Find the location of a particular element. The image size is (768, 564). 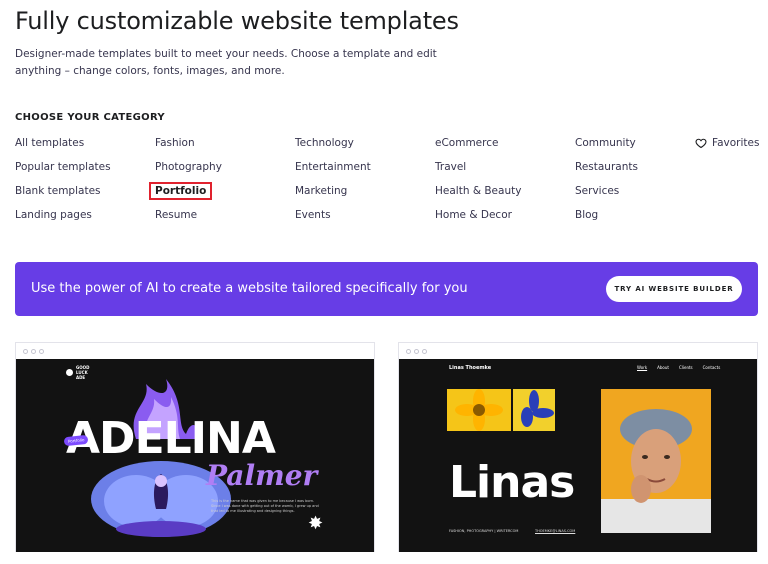

category-landing-pages: Landing pages is located at coordinates (53, 215).